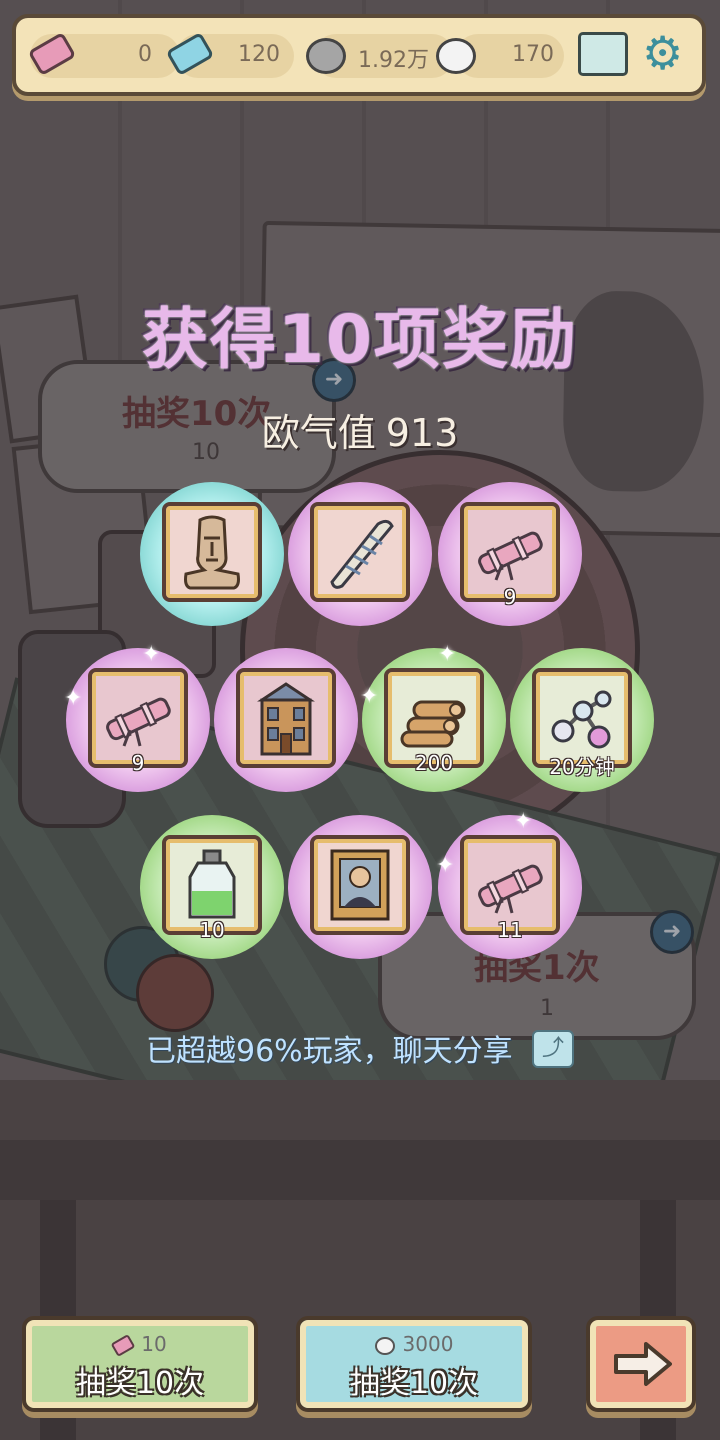 The width and height of the screenshot is (720, 1440). What do you see at coordinates (510, 930) in the screenshot?
I see `item-quantity: 11` at bounding box center [510, 930].